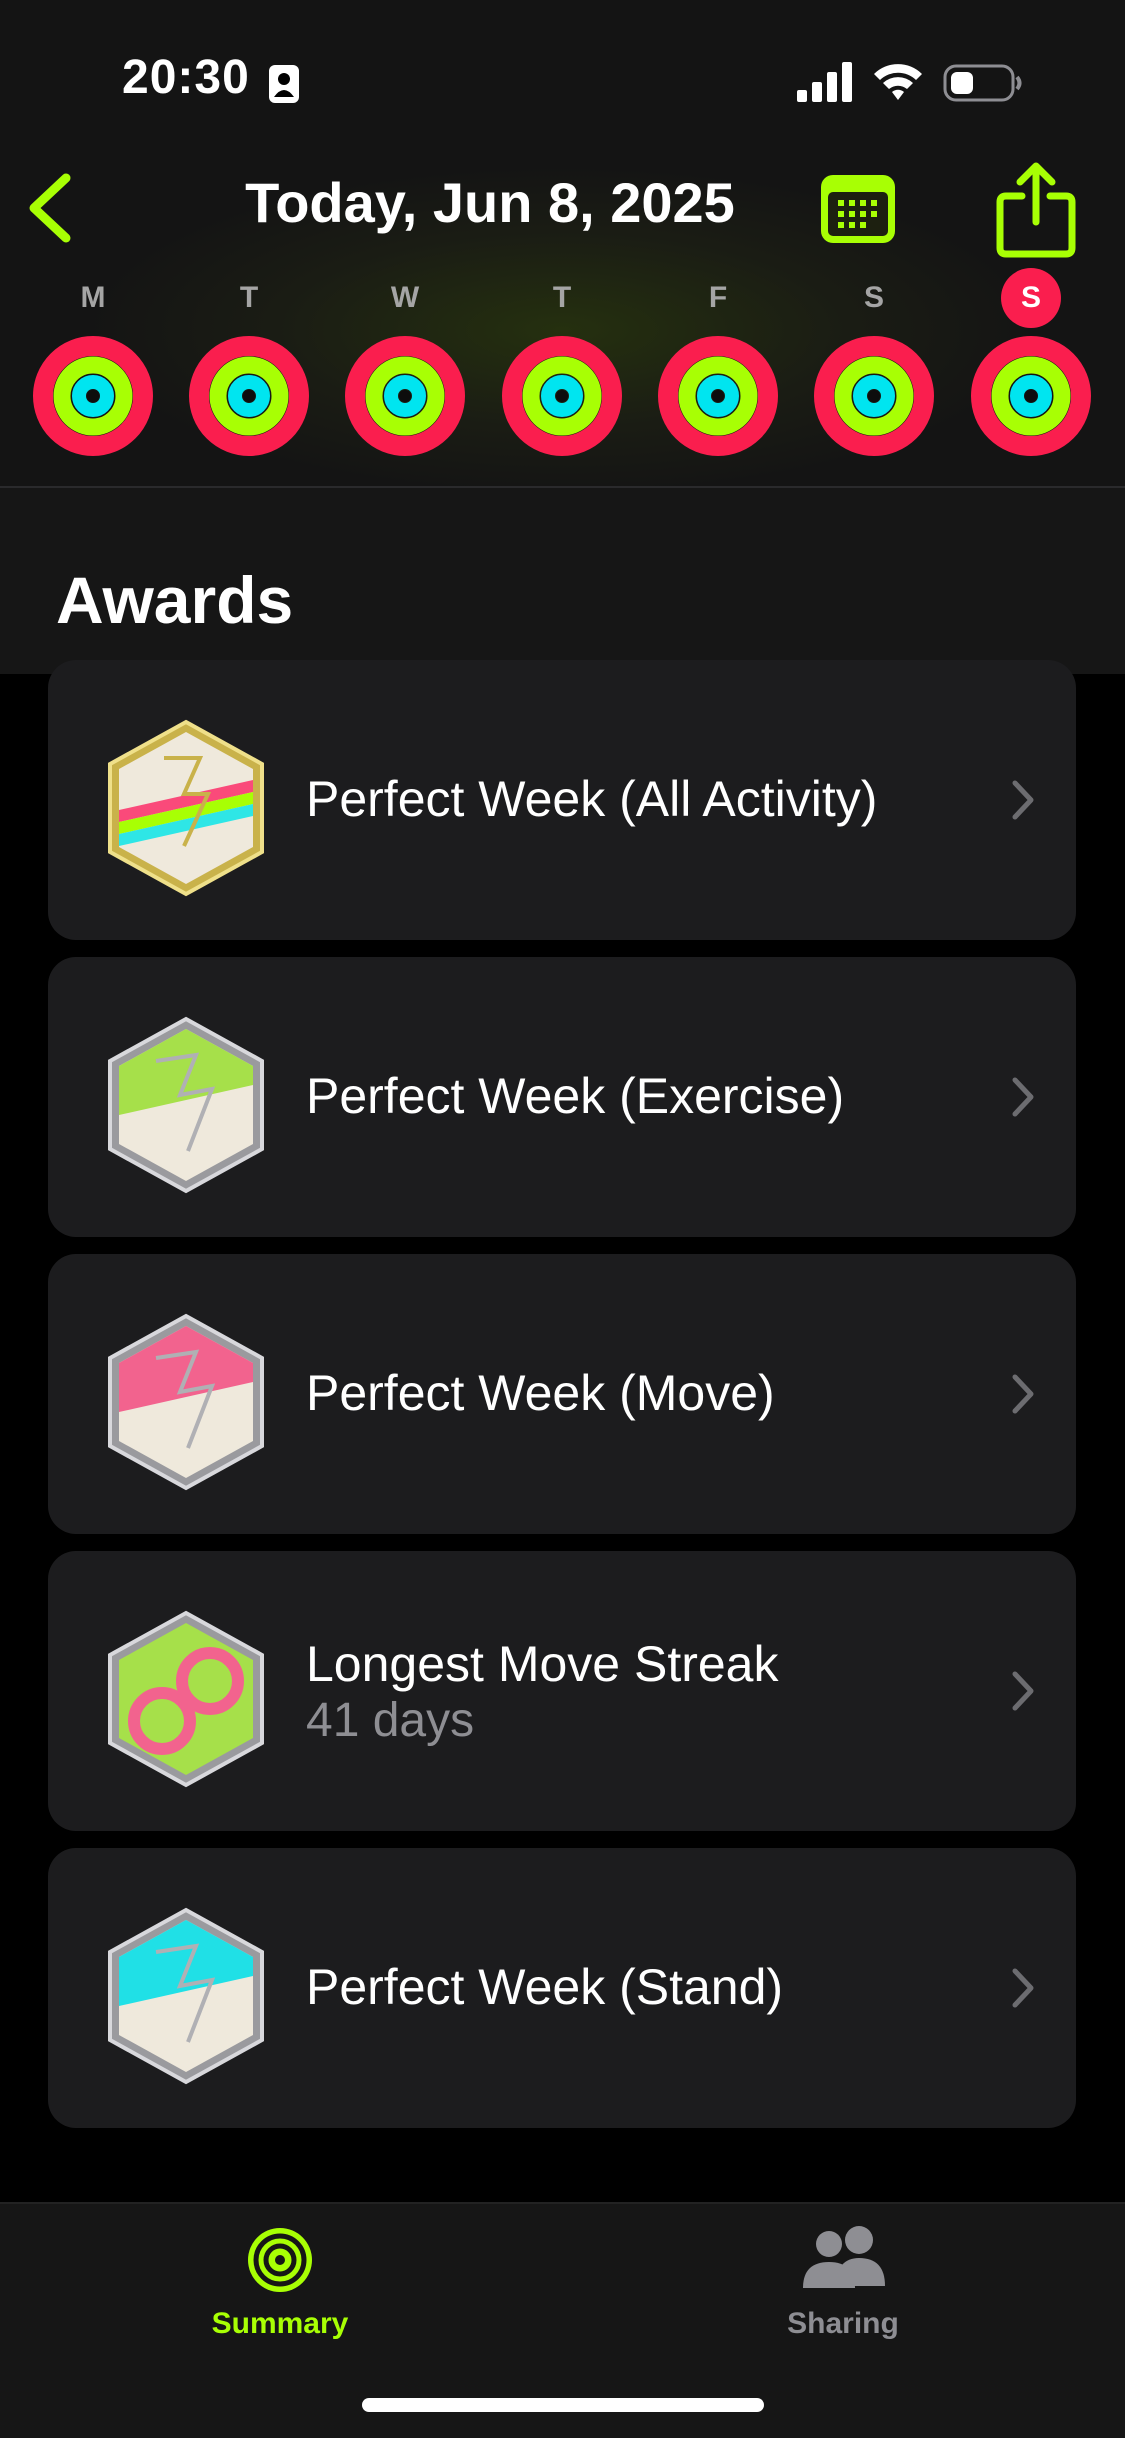 The width and height of the screenshot is (1125, 2438). I want to click on day-label: F, so click(718, 297).